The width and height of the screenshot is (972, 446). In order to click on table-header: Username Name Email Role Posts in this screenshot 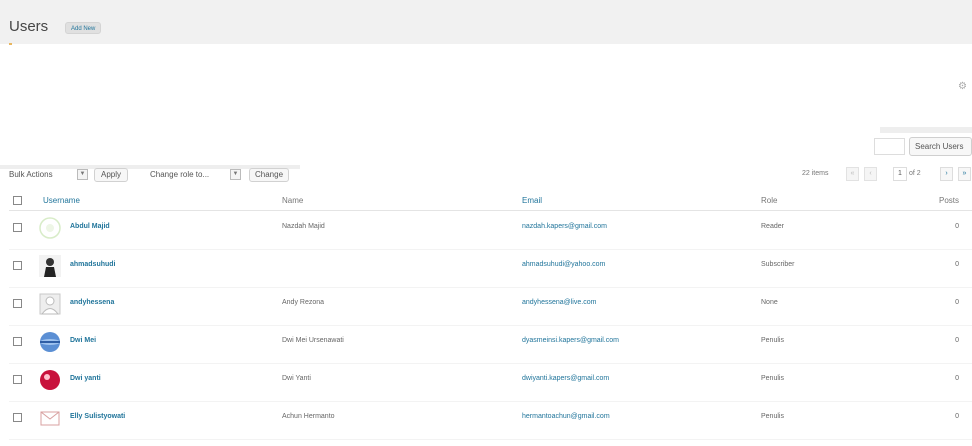, I will do `click(490, 201)`.